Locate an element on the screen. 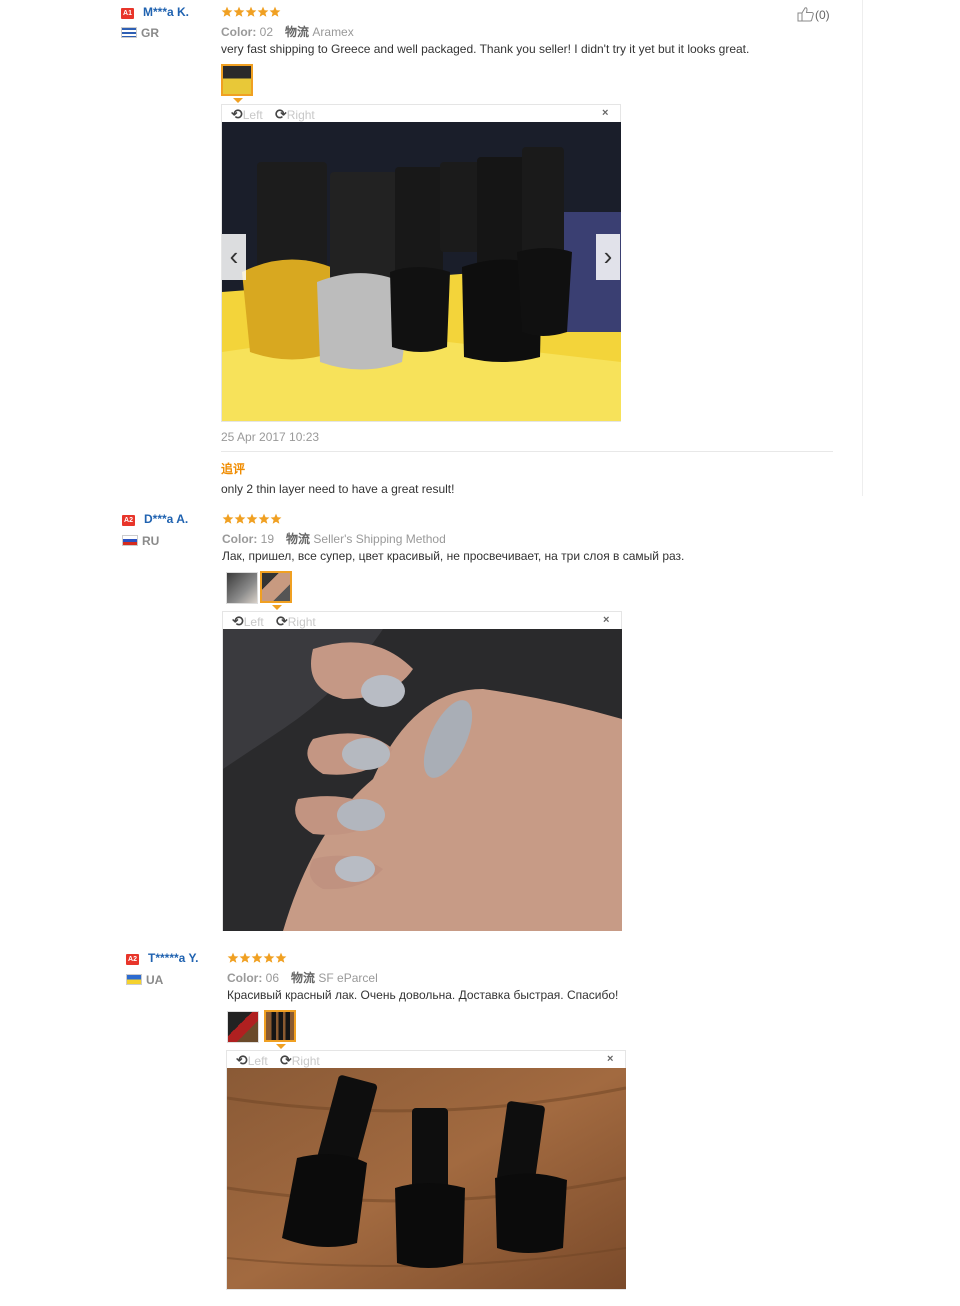 This screenshot has height=1306, width=960. rotate-right-icon: ⟳ is located at coordinates (286, 1060).